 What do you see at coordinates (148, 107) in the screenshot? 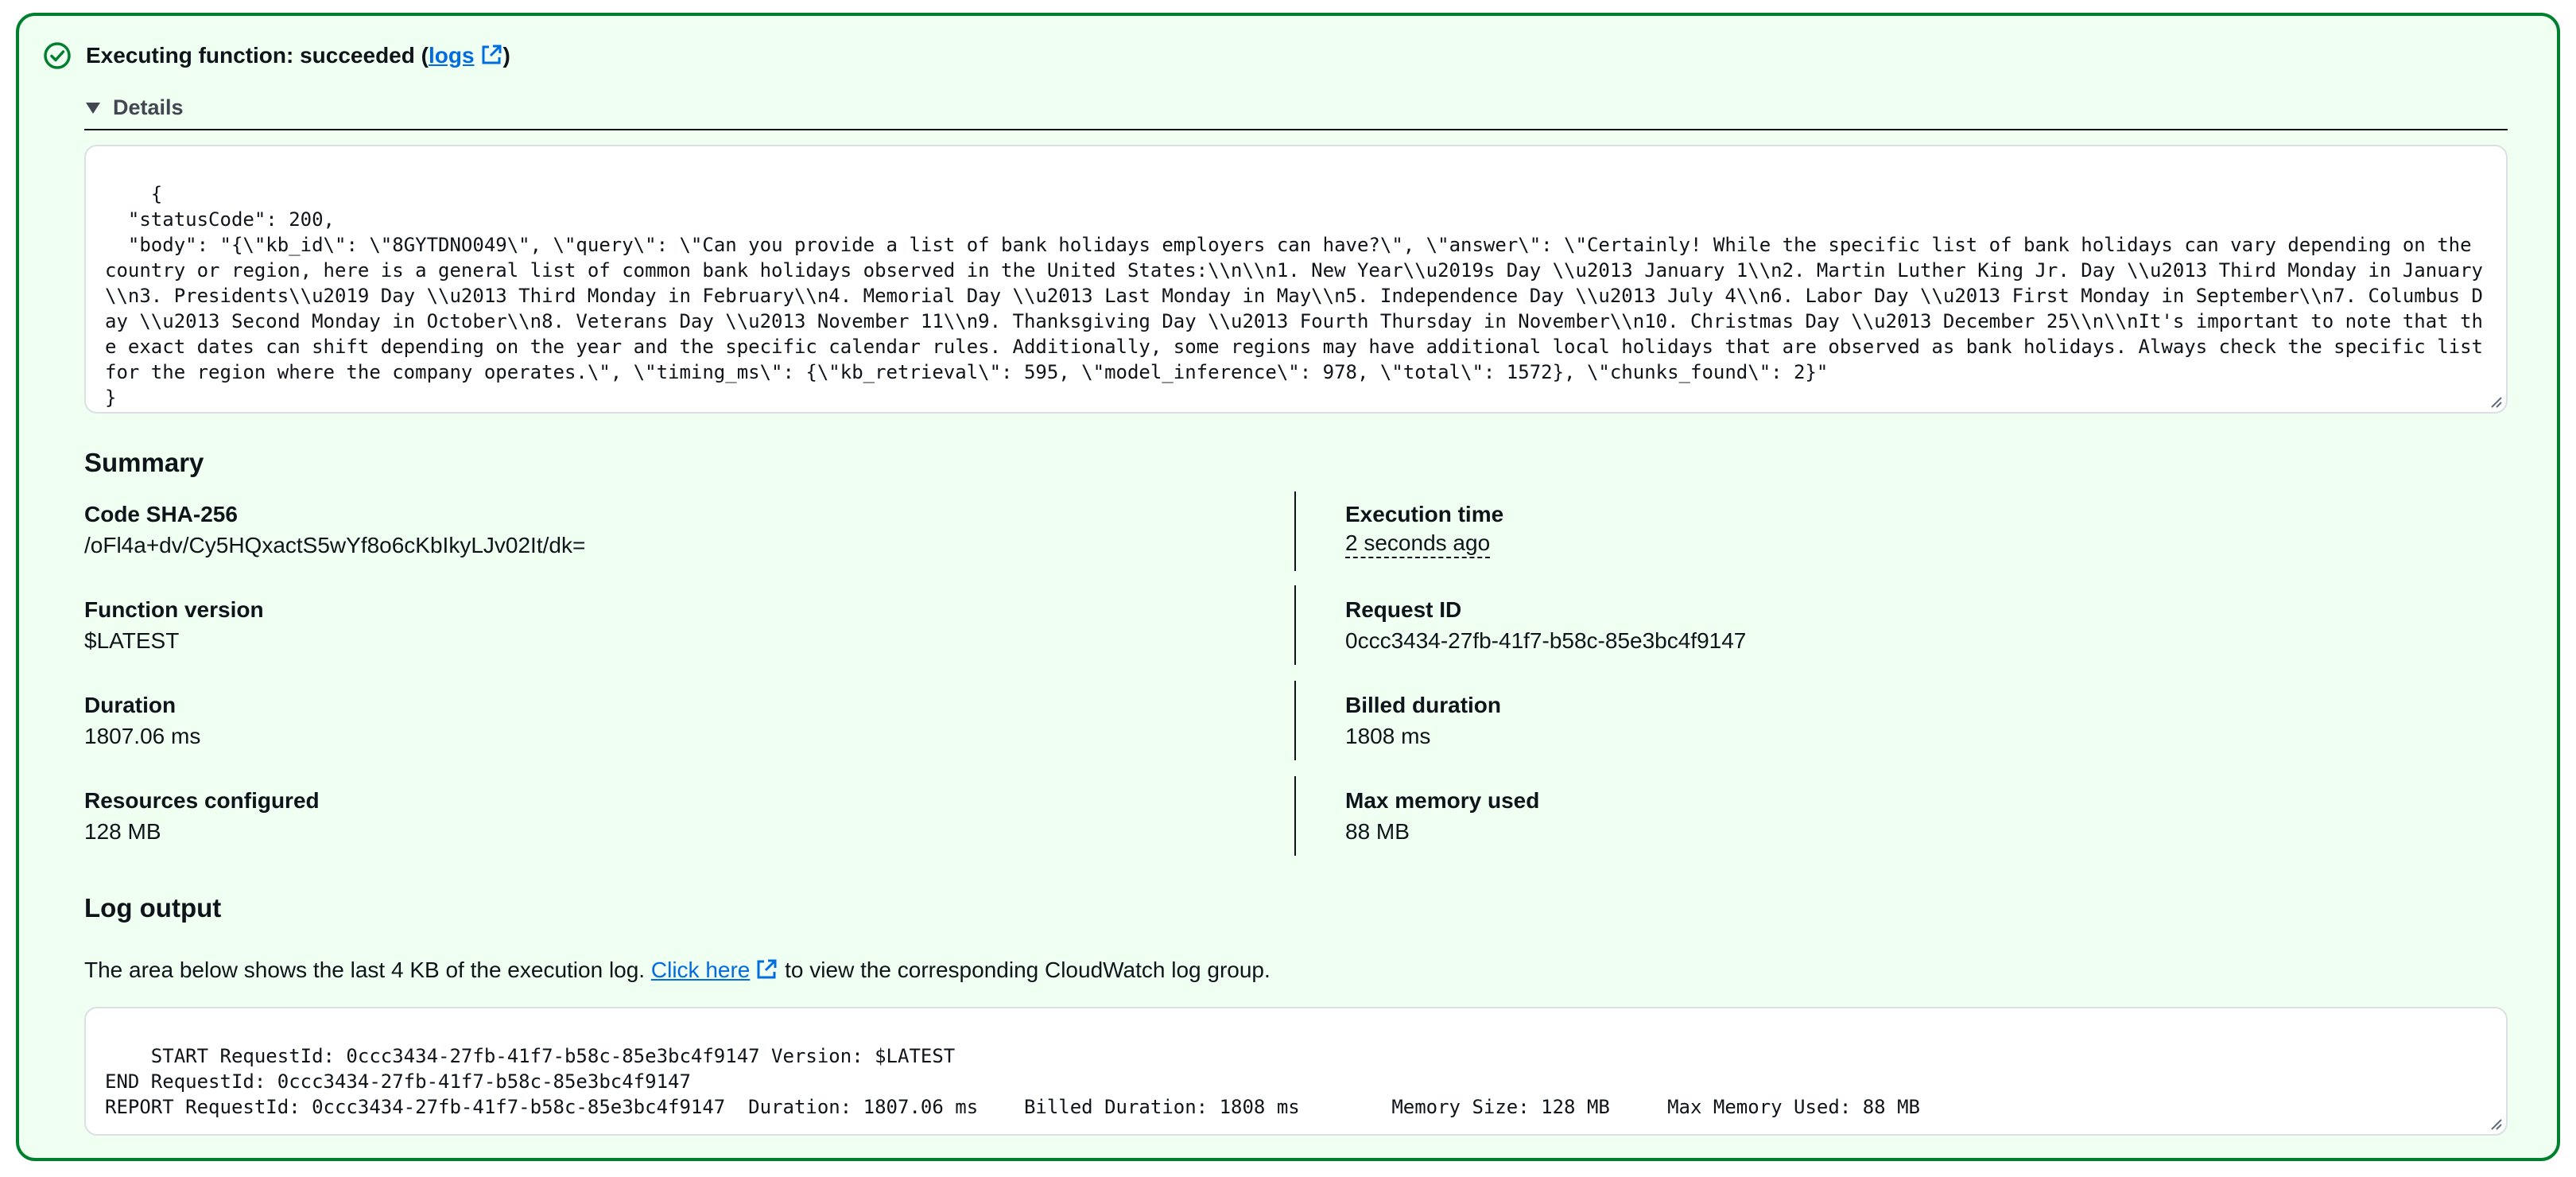
I see `details-label: Details` at bounding box center [148, 107].